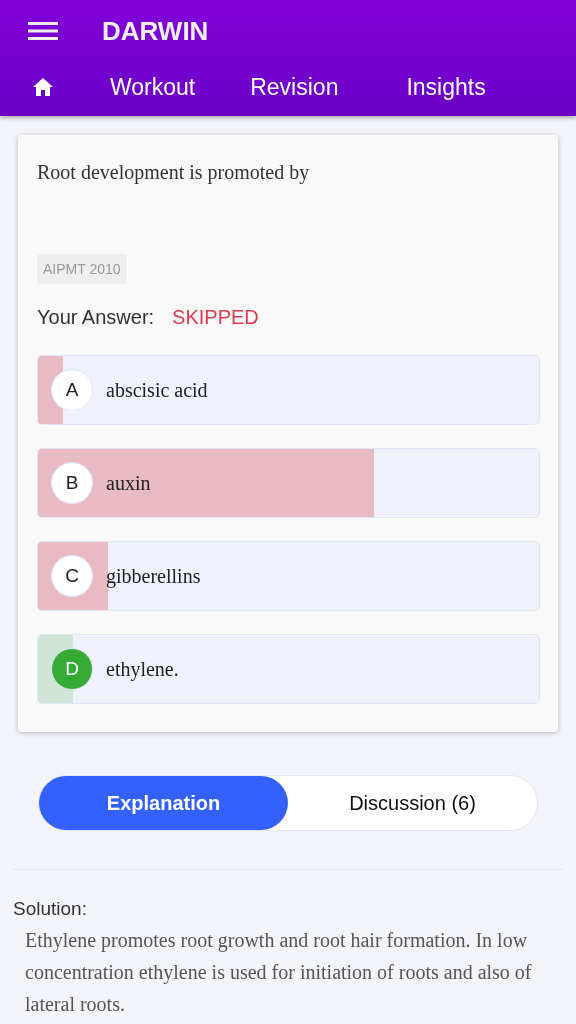  I want to click on answer-label: Your Answer:, so click(96, 317).